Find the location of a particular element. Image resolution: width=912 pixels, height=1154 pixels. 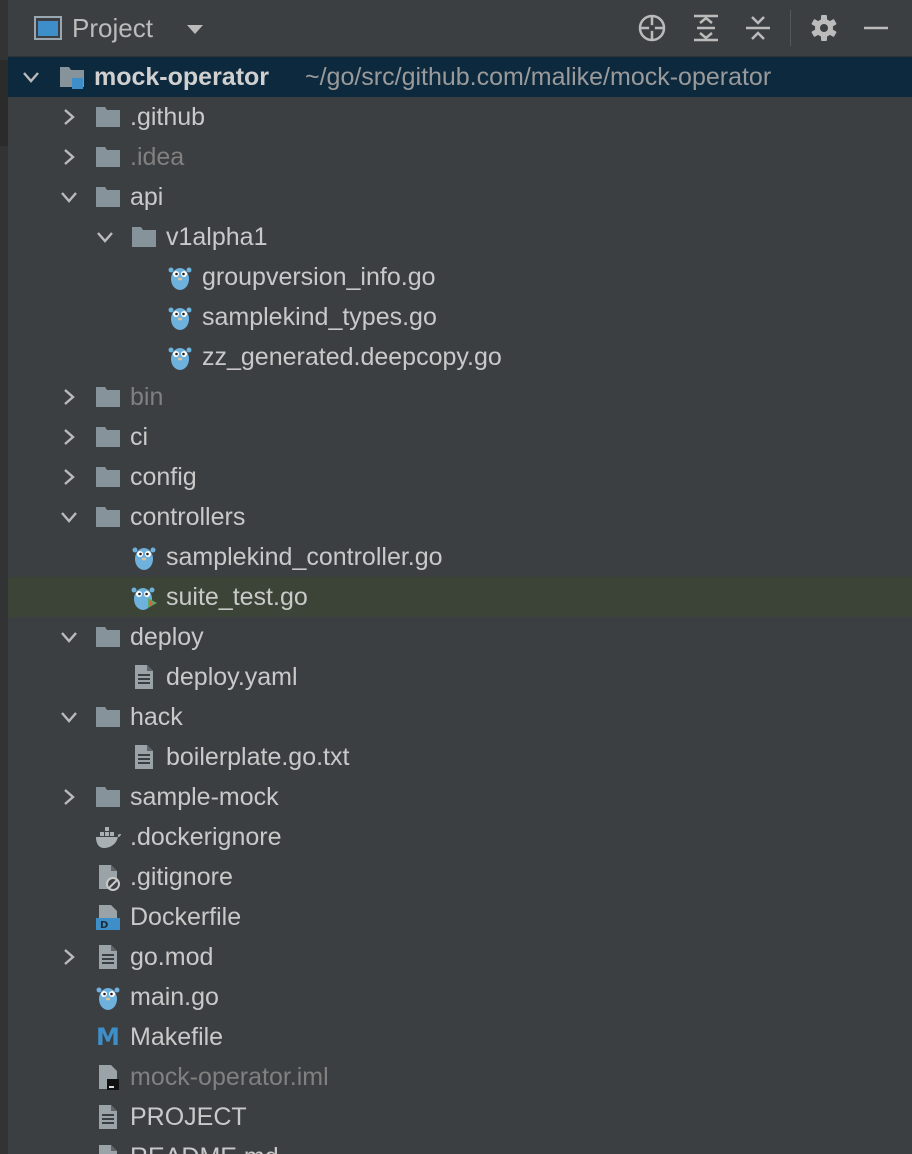

tree-item-label: sample-mock is located at coordinates (204, 797).